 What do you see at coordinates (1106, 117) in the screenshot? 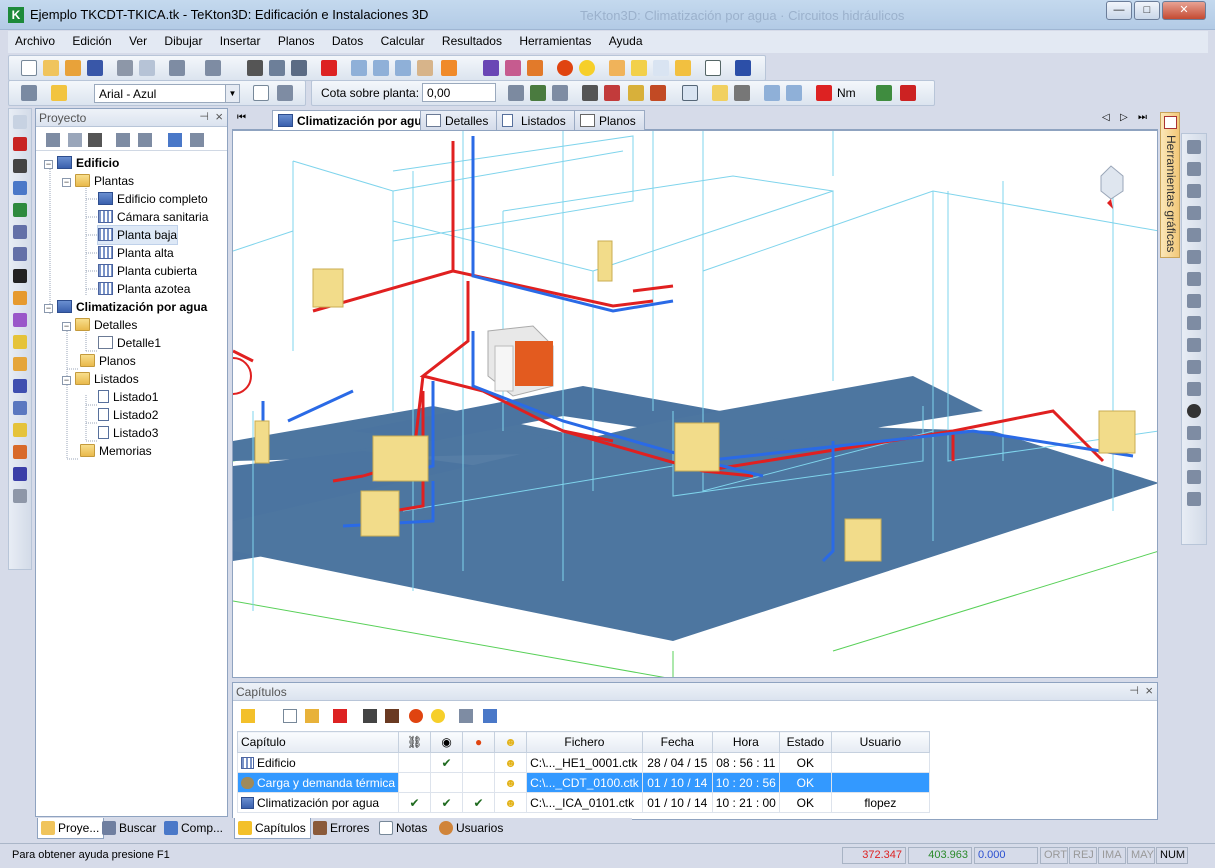
I see `prev-tab-icon: ◁` at bounding box center [1106, 117].